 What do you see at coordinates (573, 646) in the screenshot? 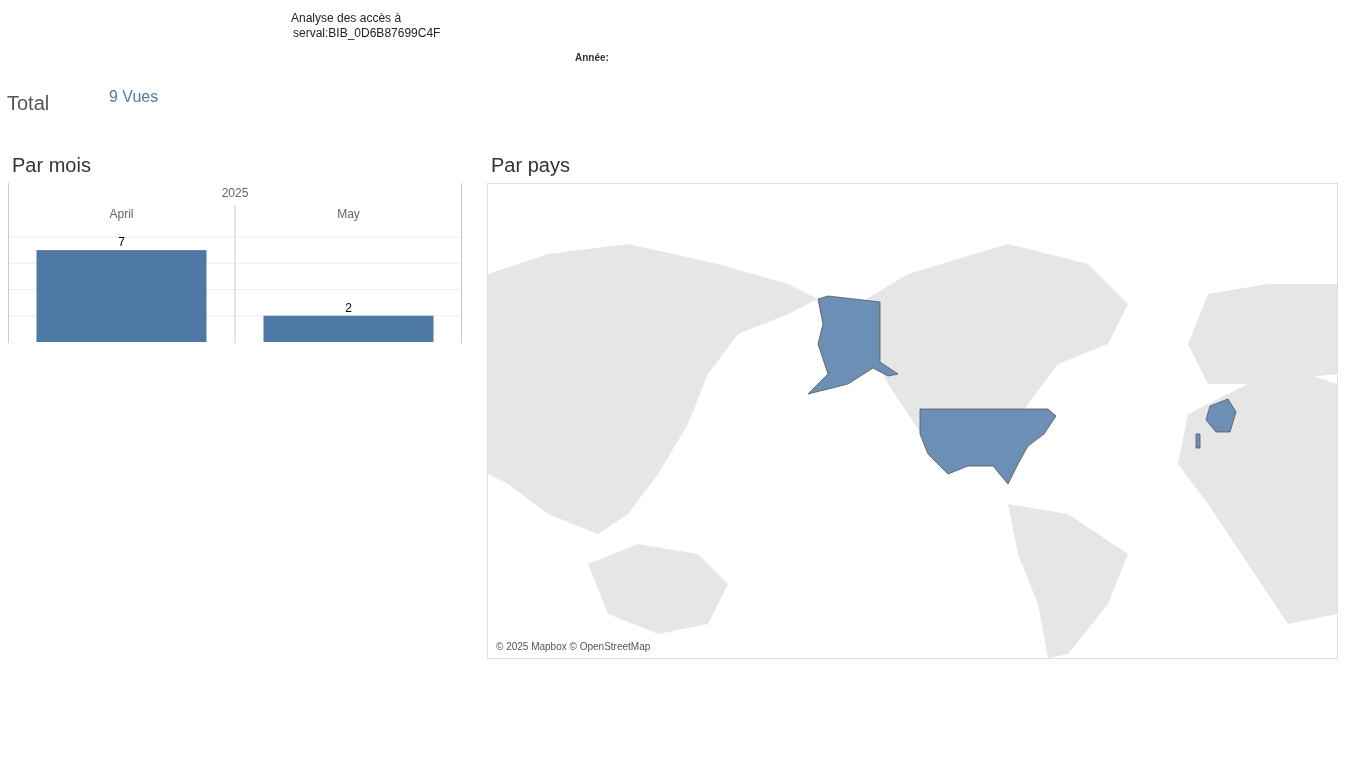
I see `map-attribution: © 2025 Mapbox © OpenStreetMap` at bounding box center [573, 646].